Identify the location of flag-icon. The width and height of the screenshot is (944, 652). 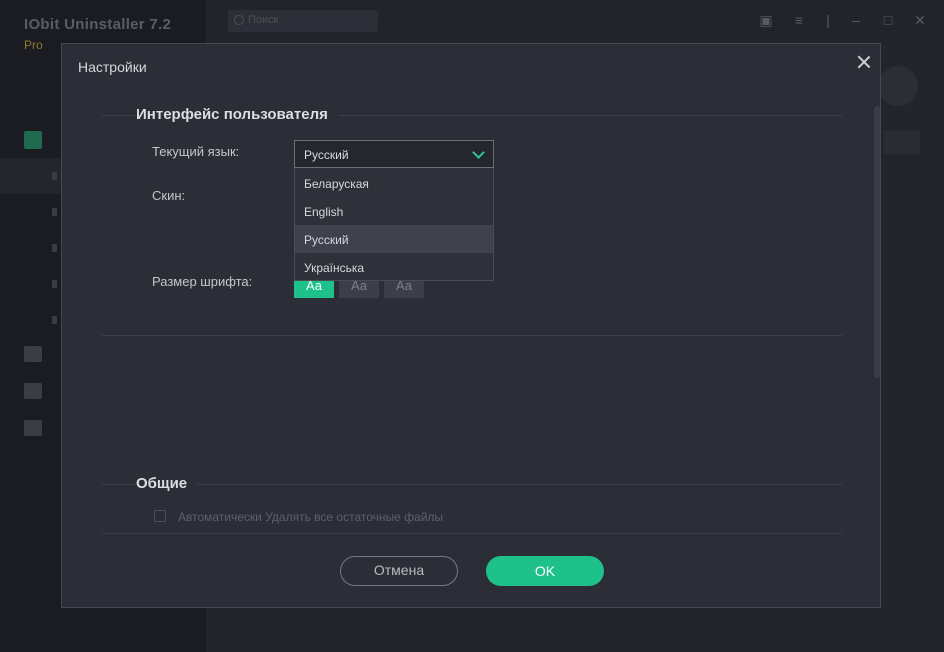
(33, 428).